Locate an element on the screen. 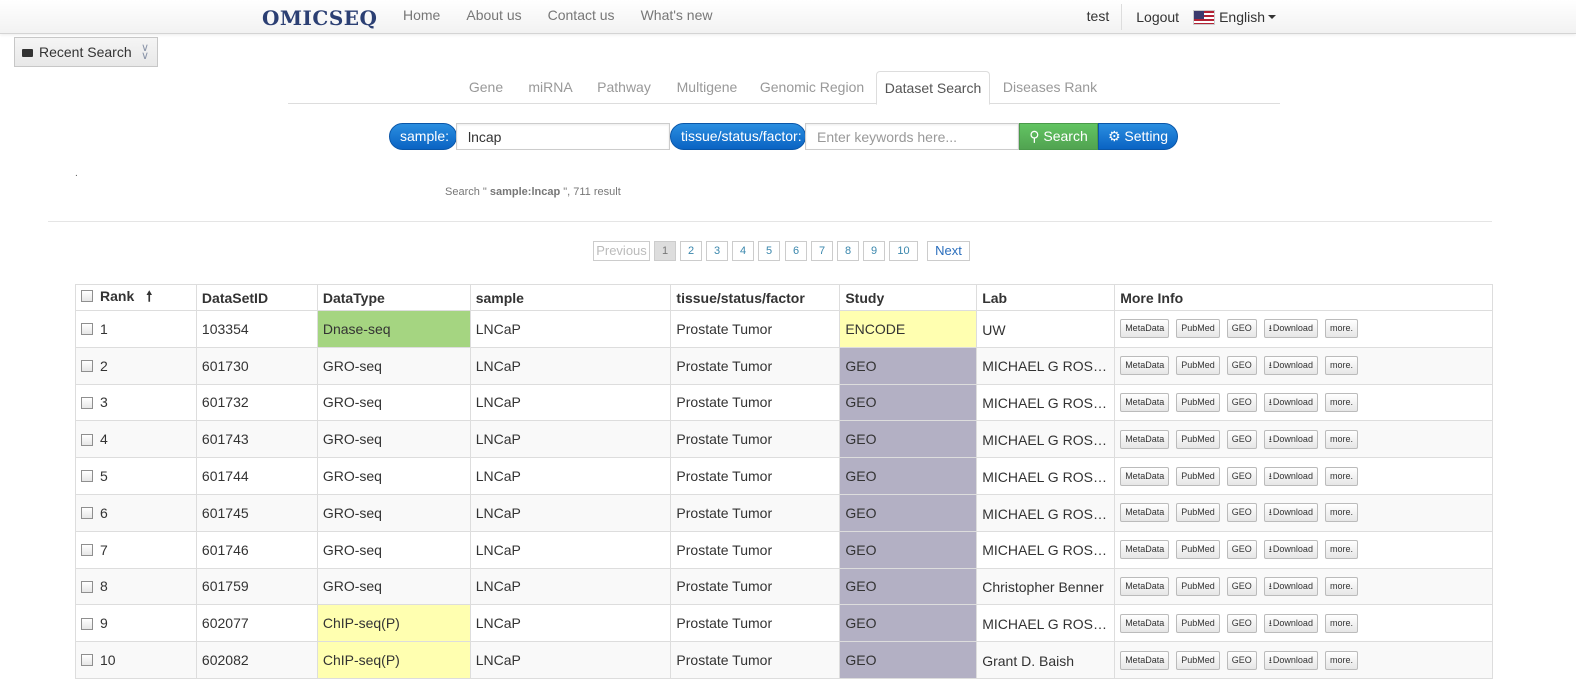 Image resolution: width=1576 pixels, height=682 pixels. site-logo: OMICSEQ is located at coordinates (319, 18).